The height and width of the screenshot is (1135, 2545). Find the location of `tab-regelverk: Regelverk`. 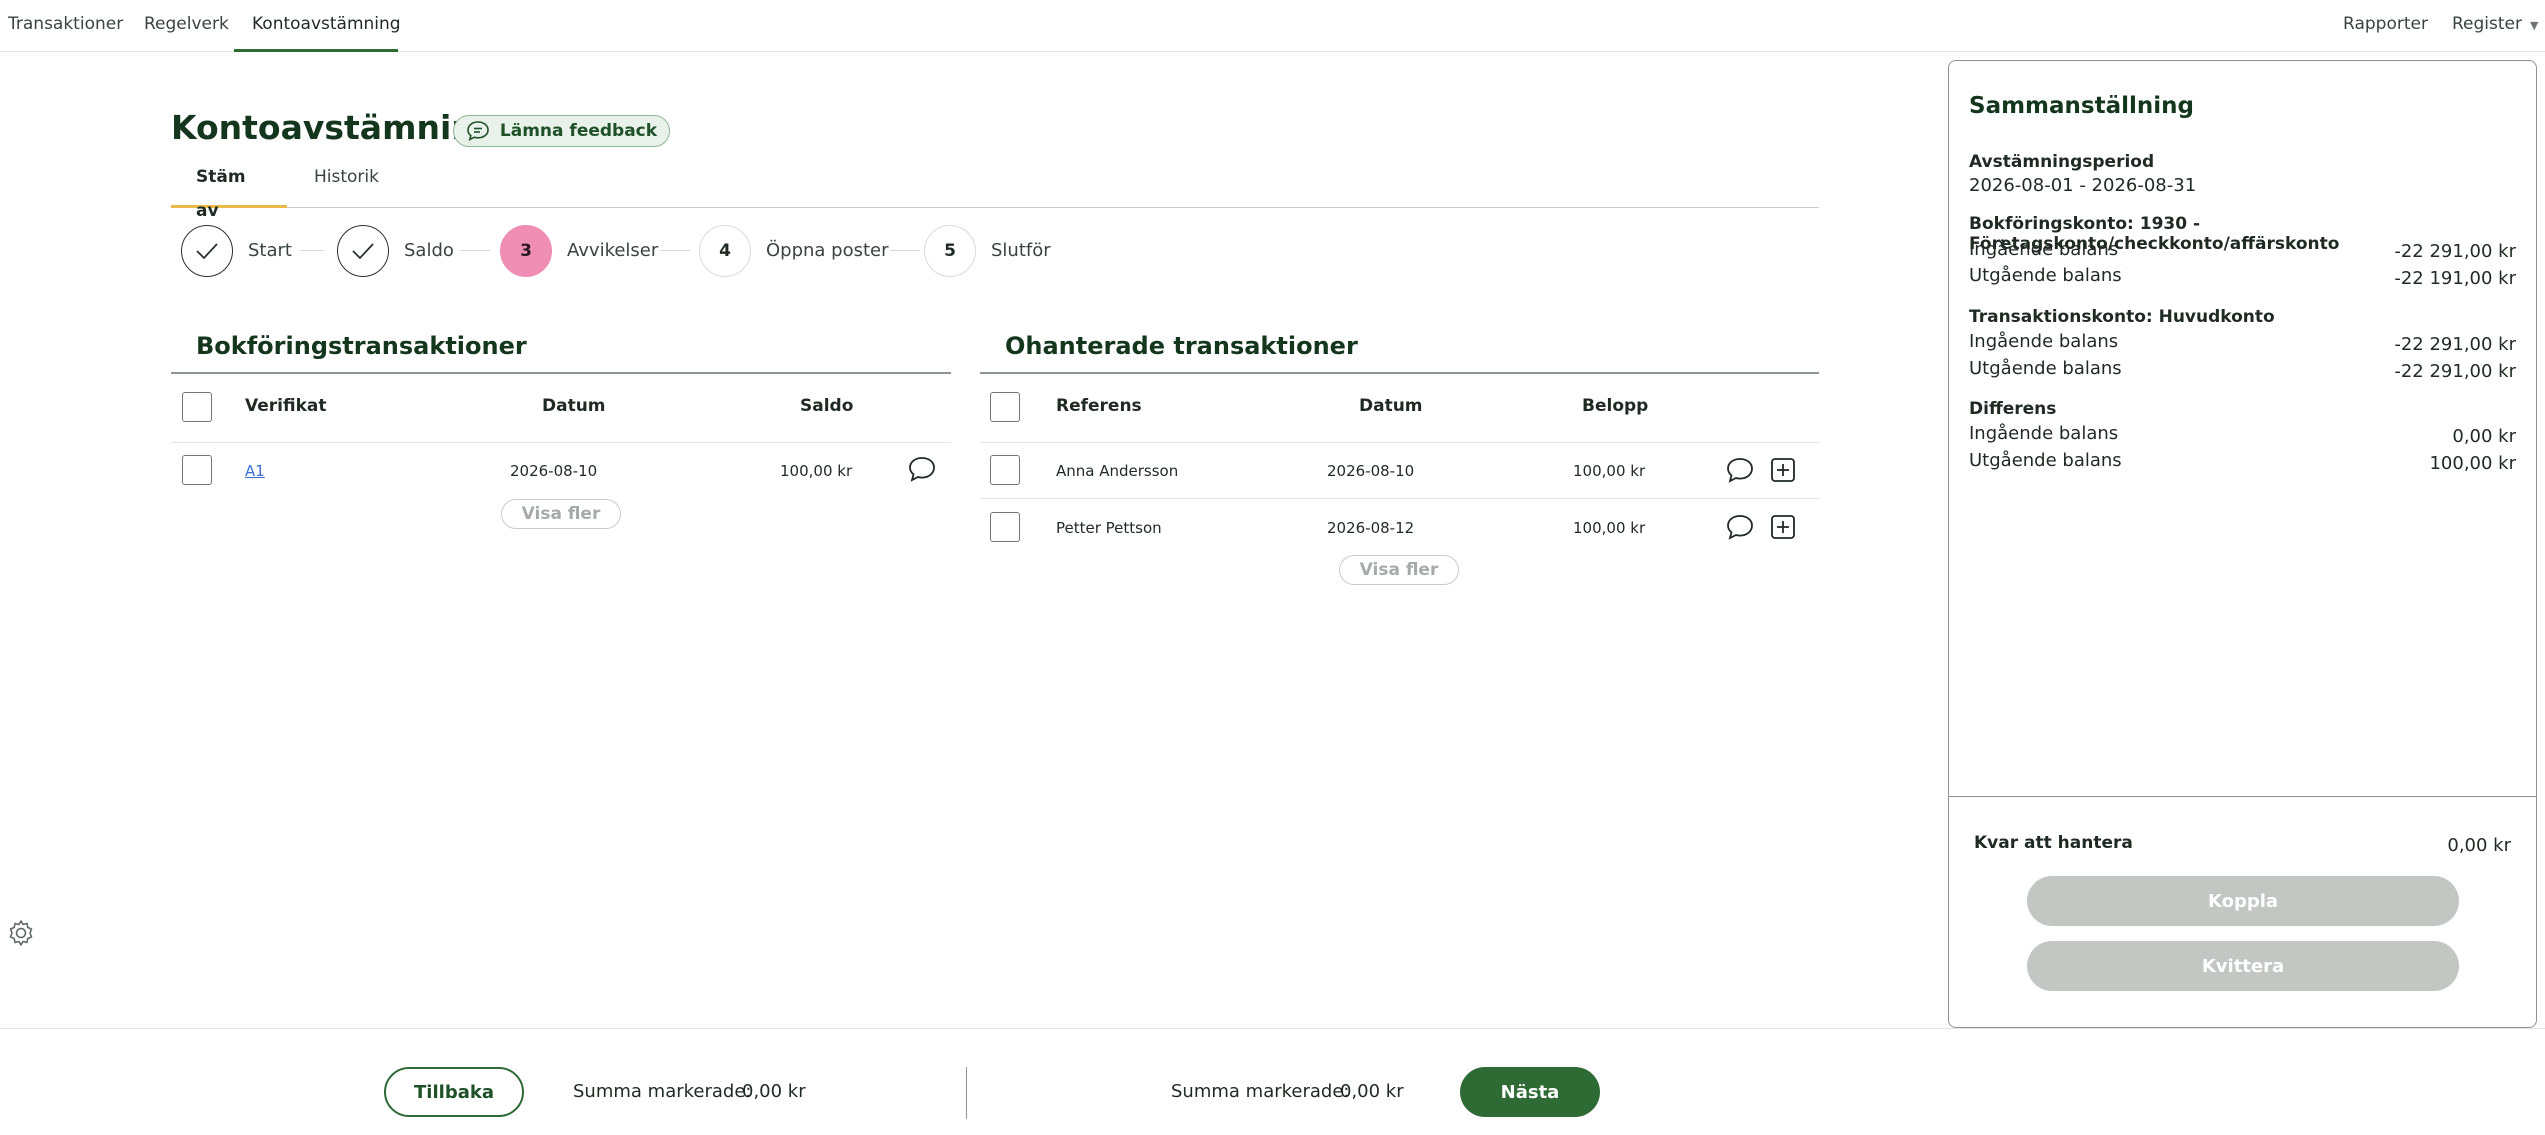

tab-regelverk: Regelverk is located at coordinates (186, 26).